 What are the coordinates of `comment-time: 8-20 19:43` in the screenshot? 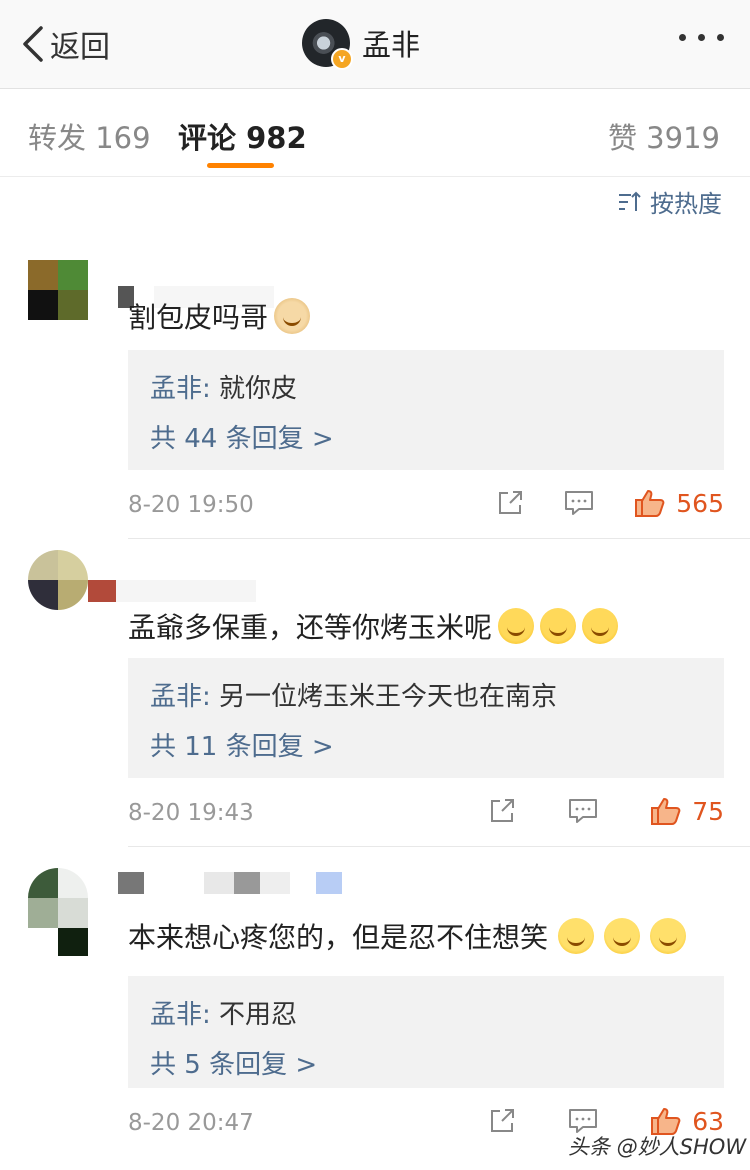 It's located at (191, 813).